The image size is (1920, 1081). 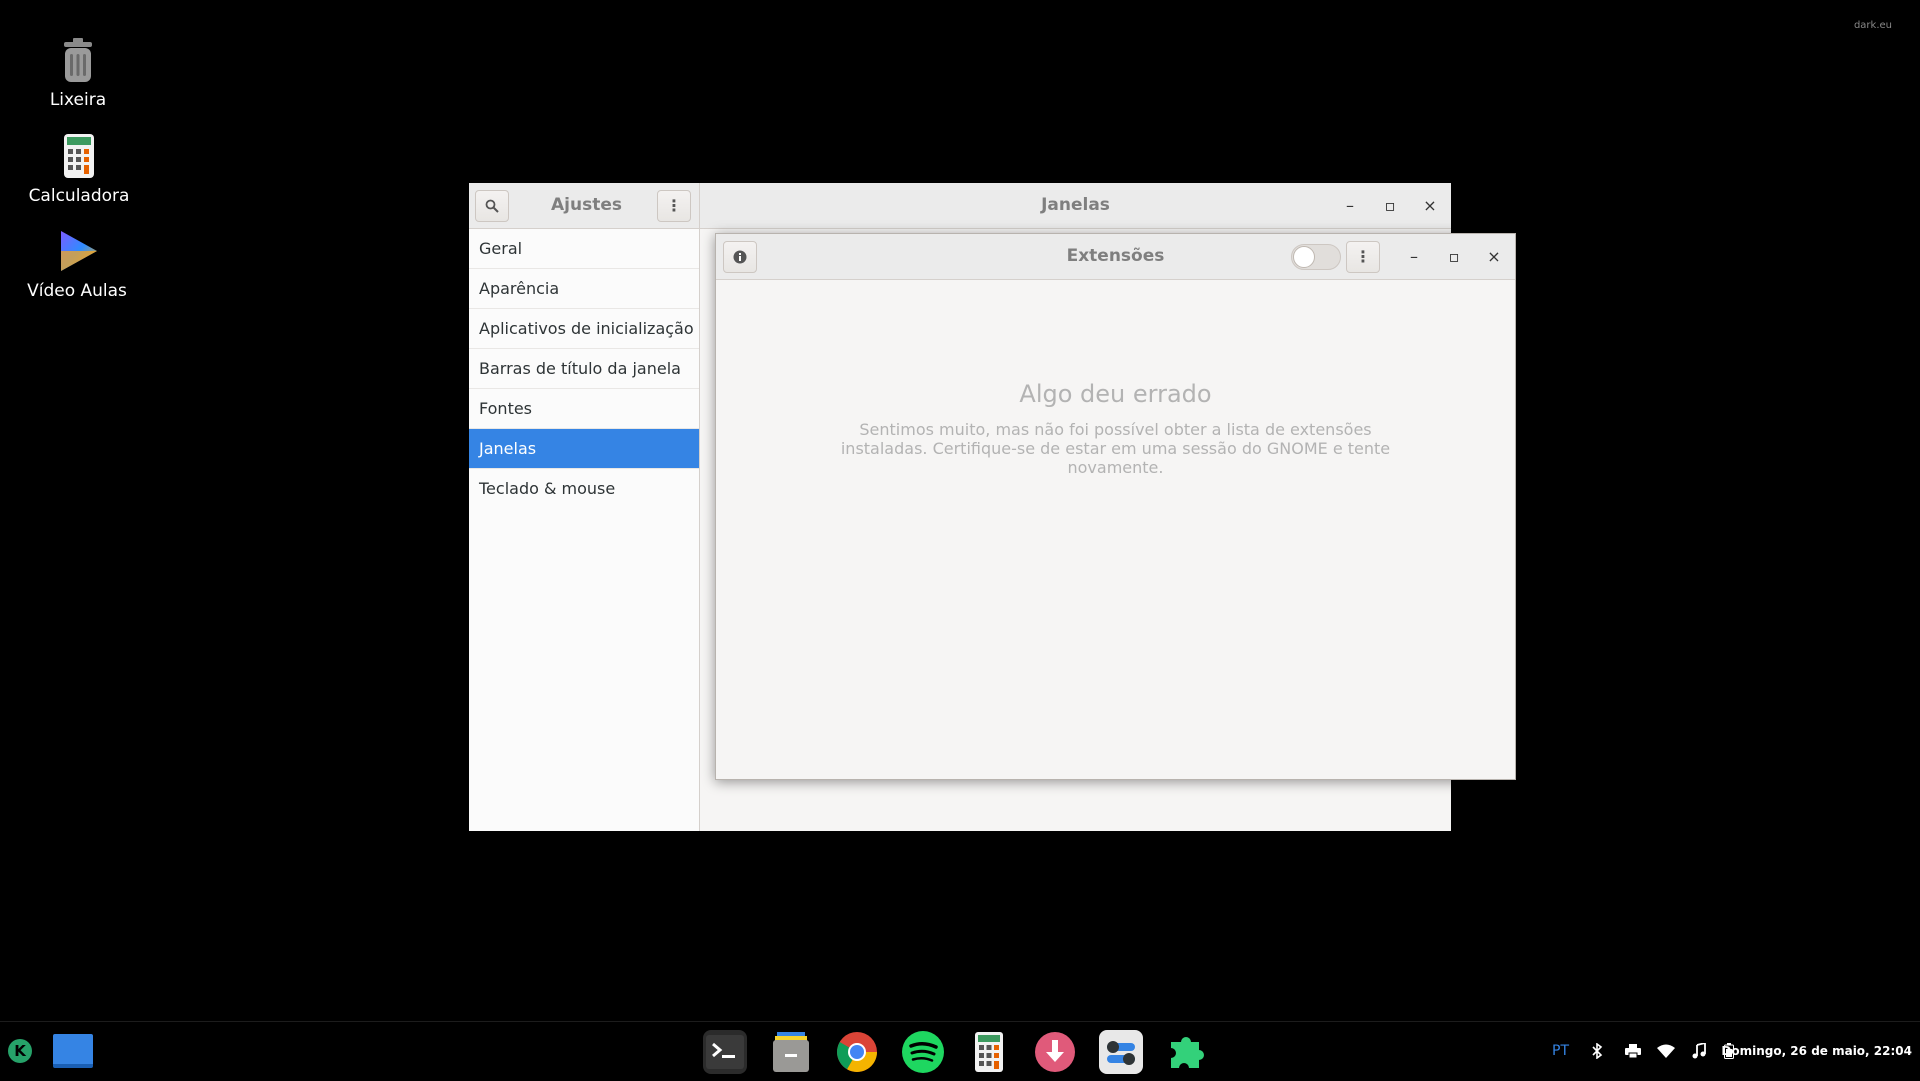 I want to click on keyboard-layout-indicator: PT, so click(x=1560, y=1051).